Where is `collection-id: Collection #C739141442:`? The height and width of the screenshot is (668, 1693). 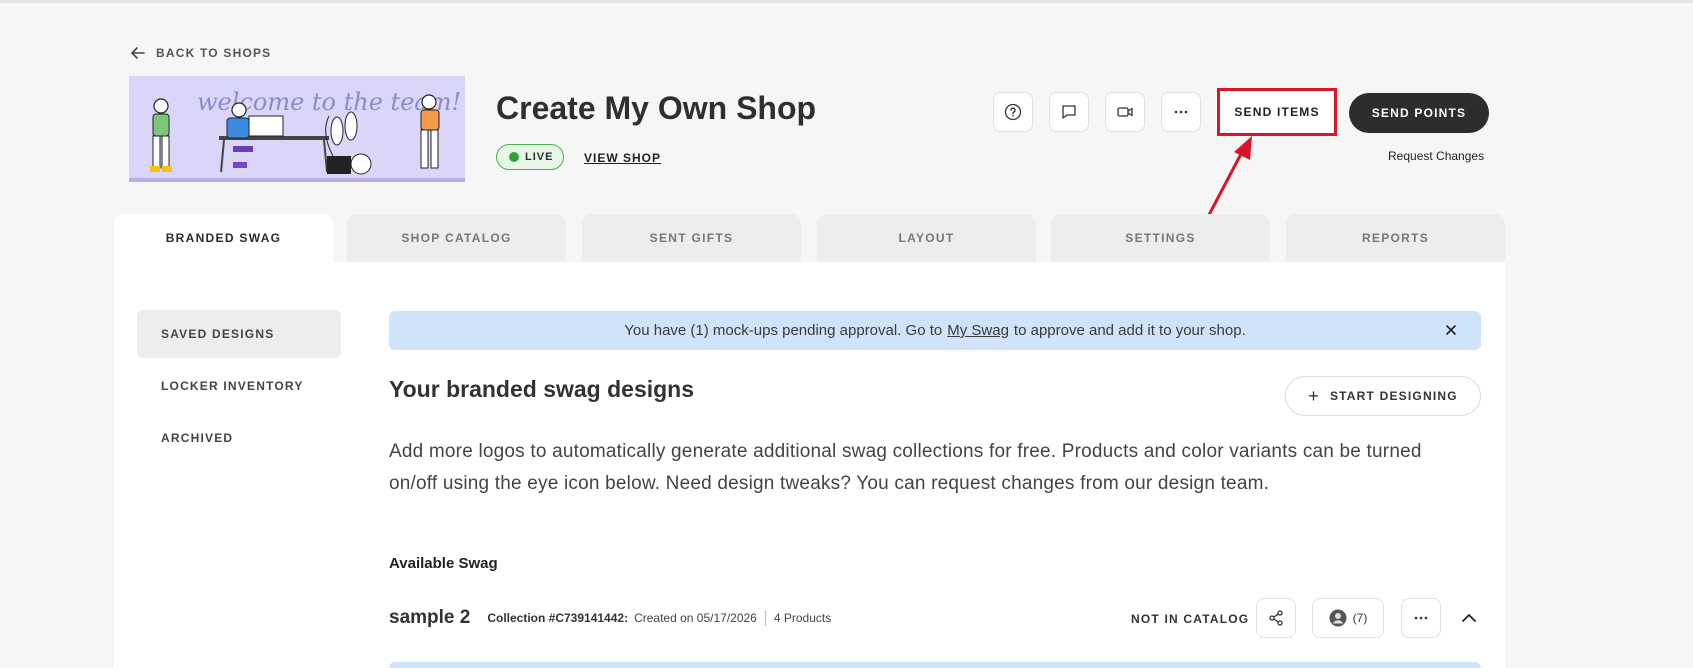 collection-id: Collection #C739141442: is located at coordinates (558, 618).